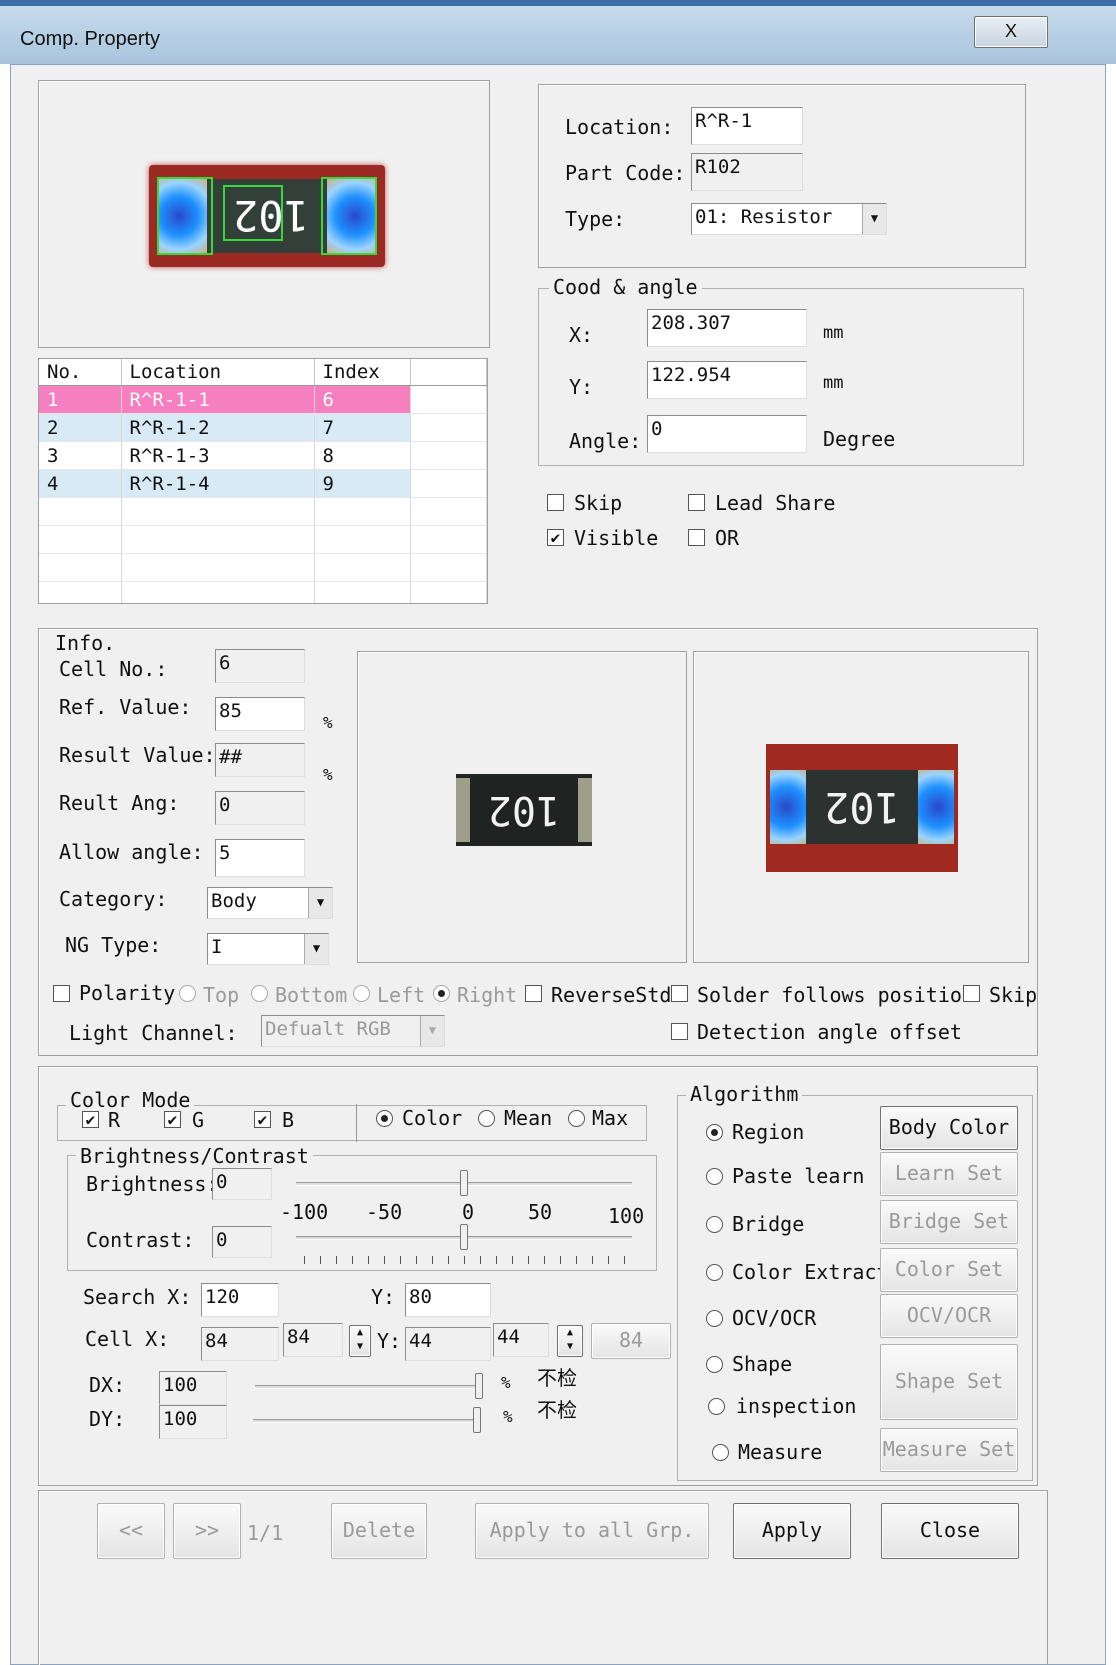 The image size is (1116, 1665). What do you see at coordinates (479, 1386) in the screenshot?
I see `dx-slider-thumb` at bounding box center [479, 1386].